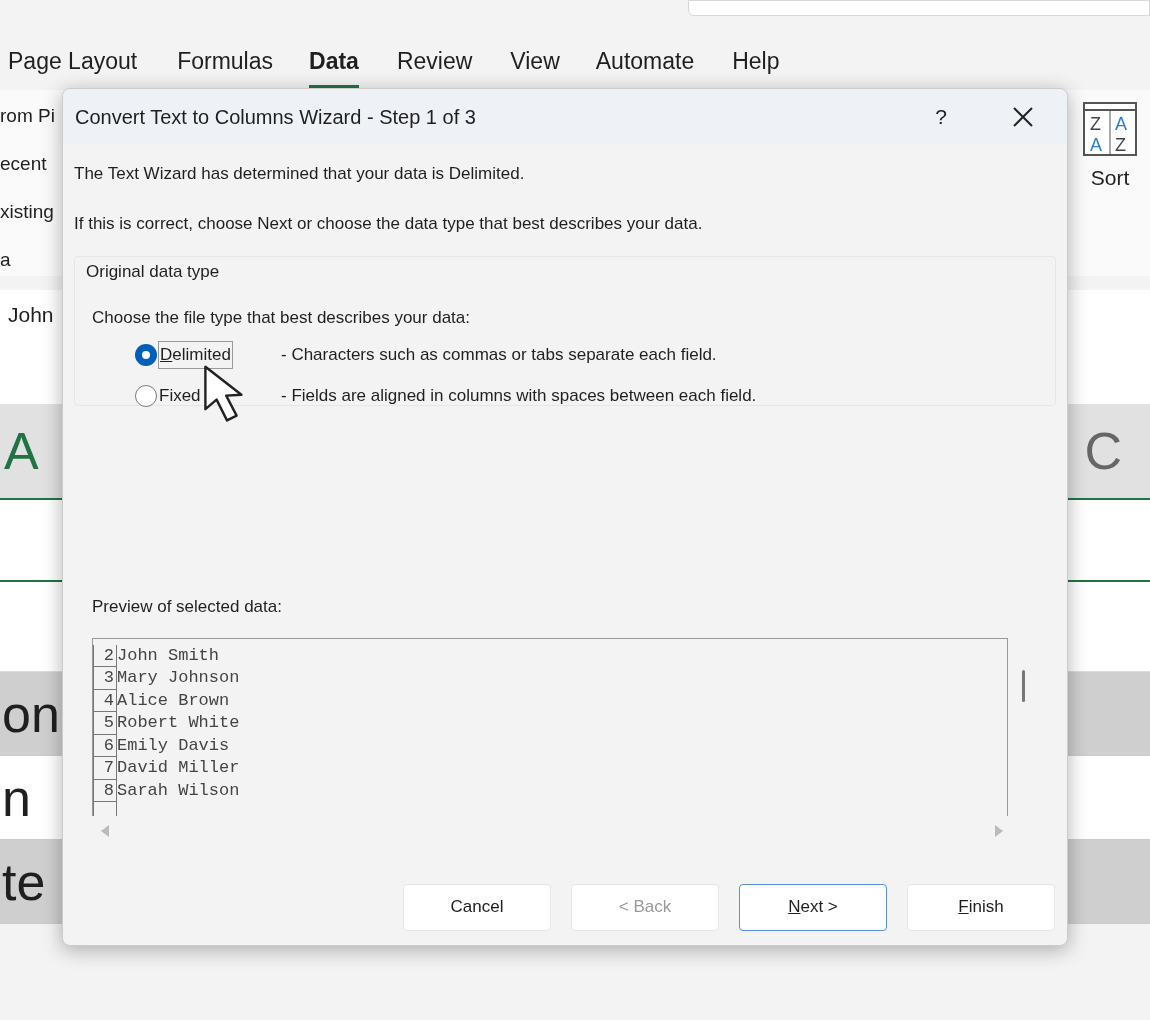 The width and height of the screenshot is (1150, 1020). I want to click on ribbon-command: a, so click(31, 260).